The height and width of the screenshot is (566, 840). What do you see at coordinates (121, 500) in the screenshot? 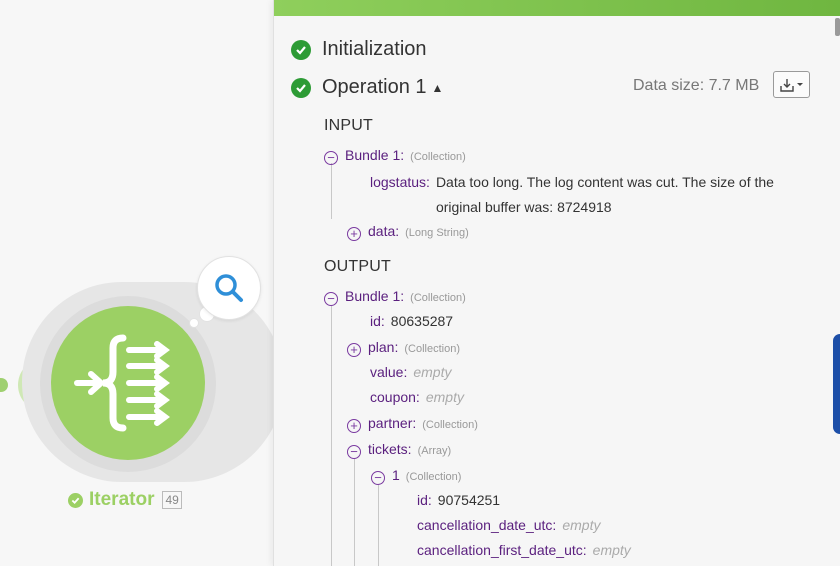
I see `module-name: Iterator` at bounding box center [121, 500].